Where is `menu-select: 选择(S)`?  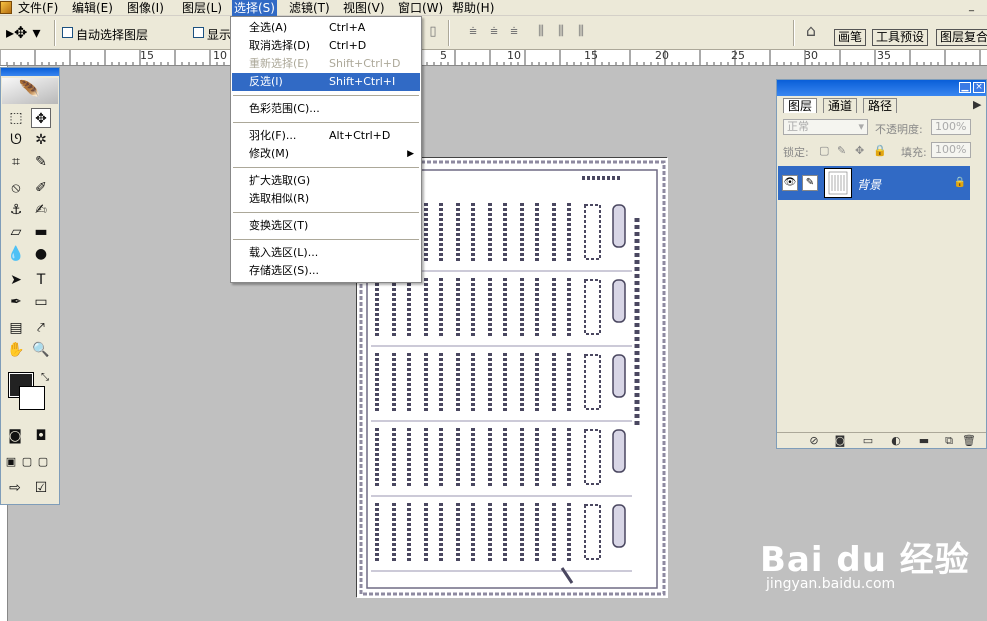 menu-select: 选择(S) is located at coordinates (254, 8).